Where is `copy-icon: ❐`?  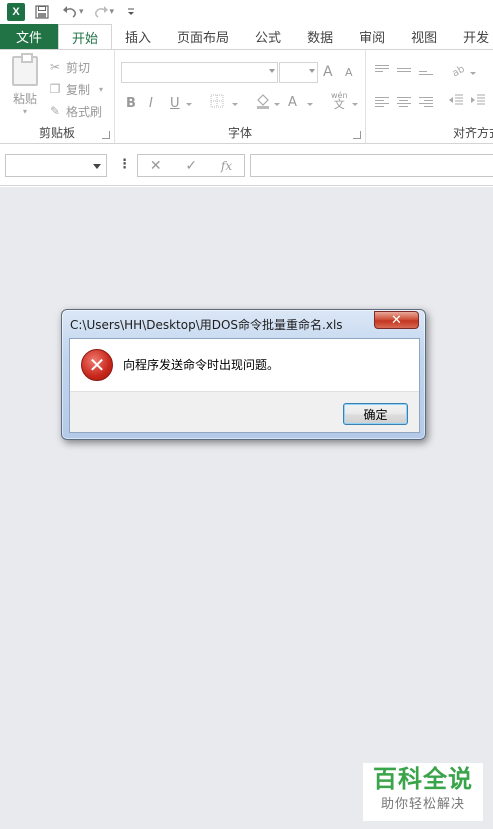
copy-icon: ❐ is located at coordinates (55, 89).